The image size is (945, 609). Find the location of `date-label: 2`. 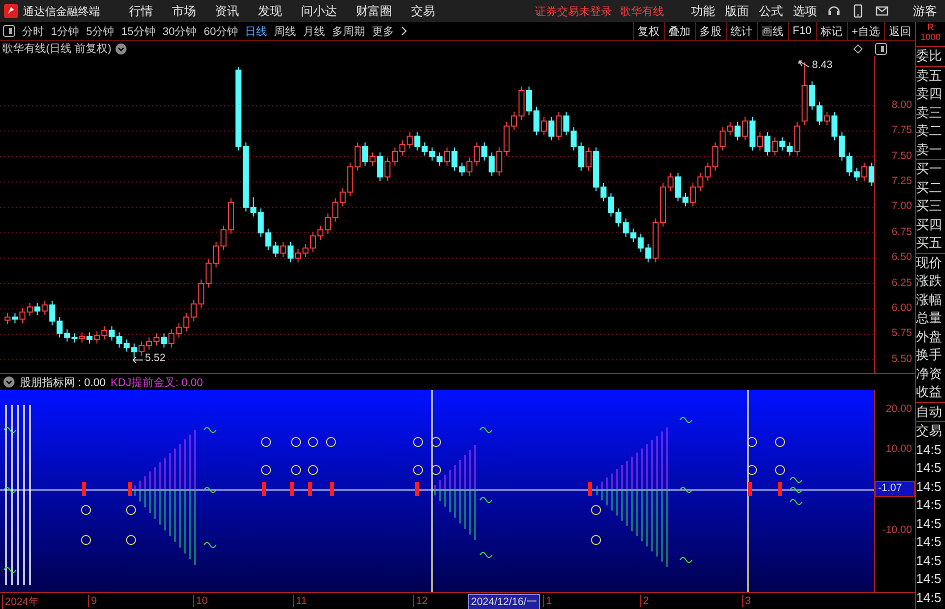

date-label: 2 is located at coordinates (644, 601).